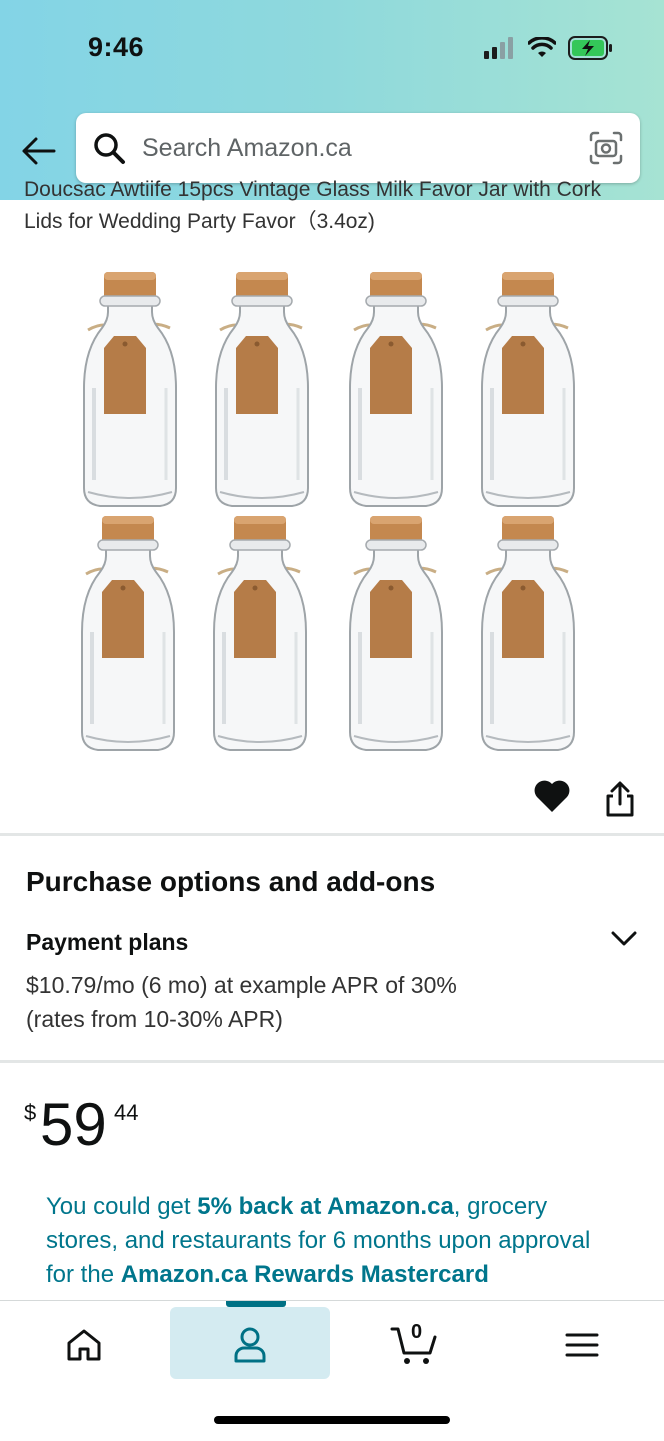  What do you see at coordinates (498, 48) in the screenshot?
I see `cellular-signal-icon` at bounding box center [498, 48].